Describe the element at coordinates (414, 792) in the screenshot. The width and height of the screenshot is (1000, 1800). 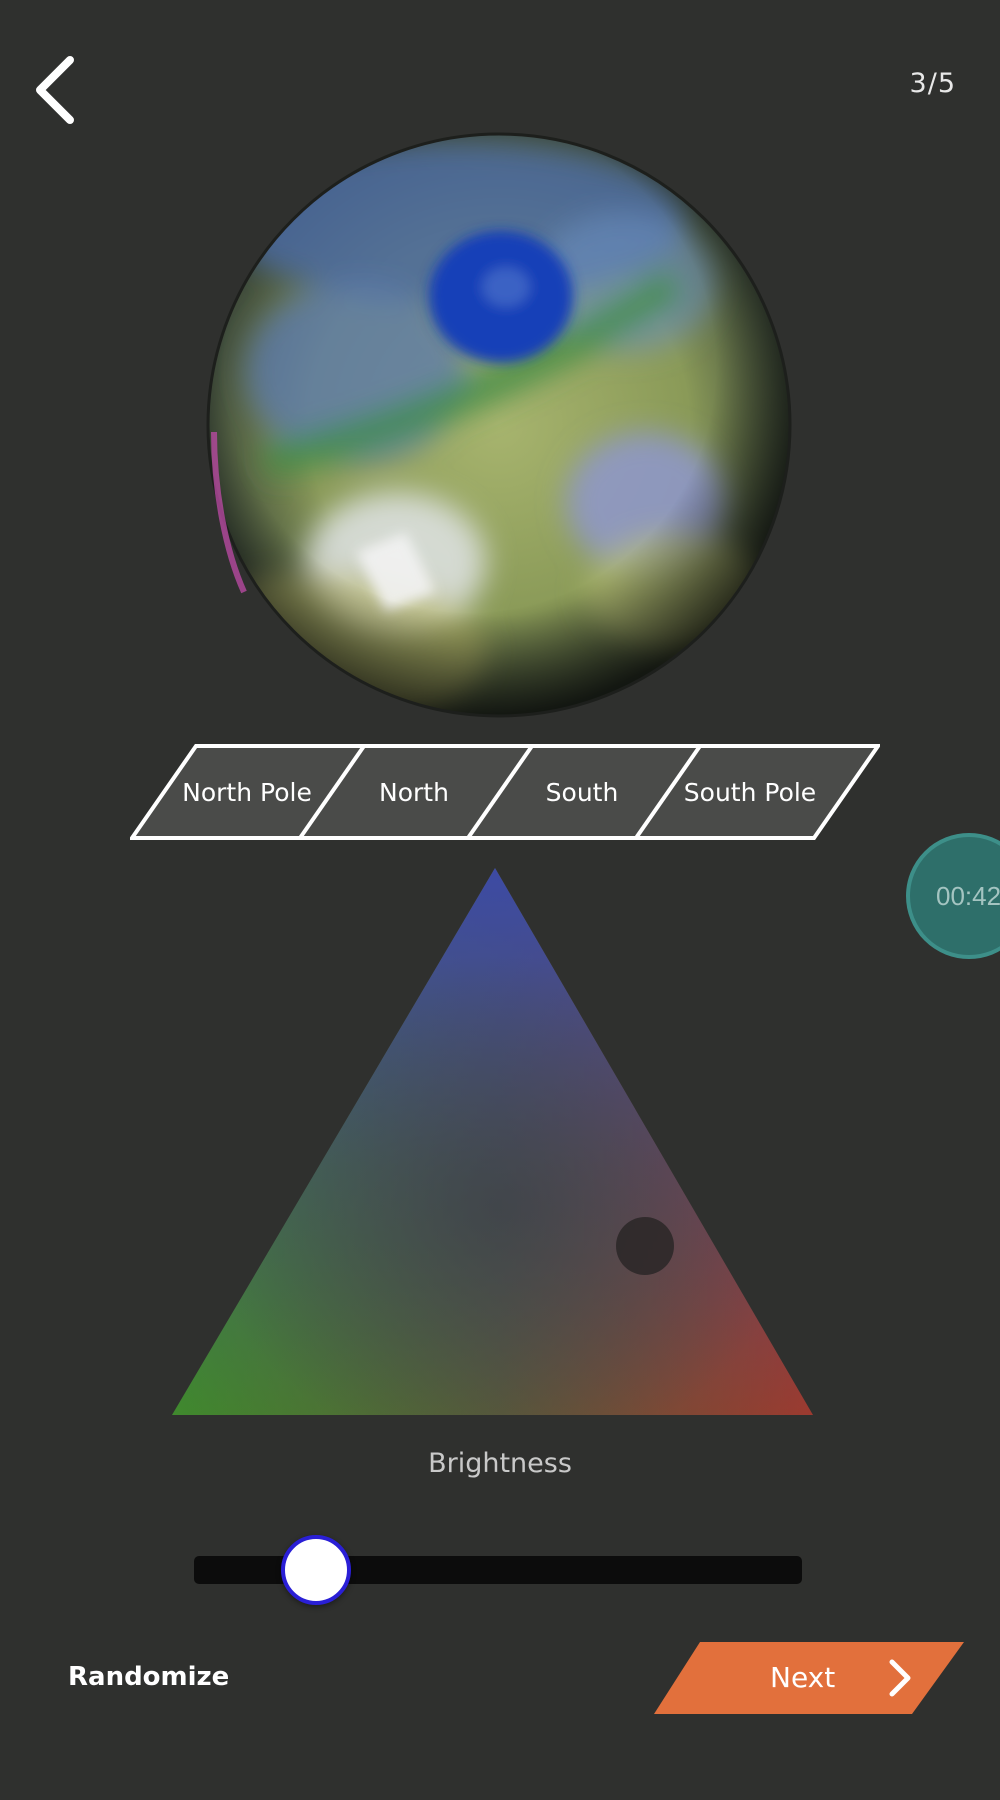
I see `tab-north: North` at that location.